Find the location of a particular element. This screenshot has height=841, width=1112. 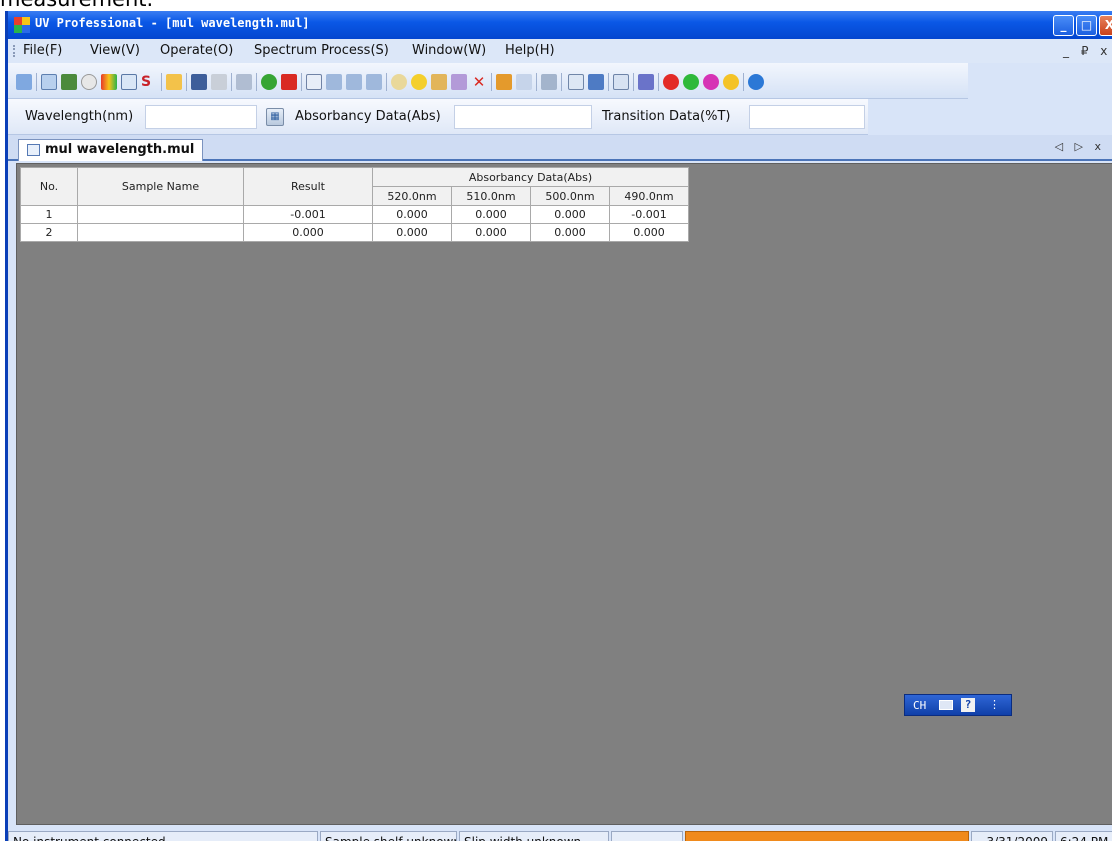

wavelength-field is located at coordinates (201, 117).